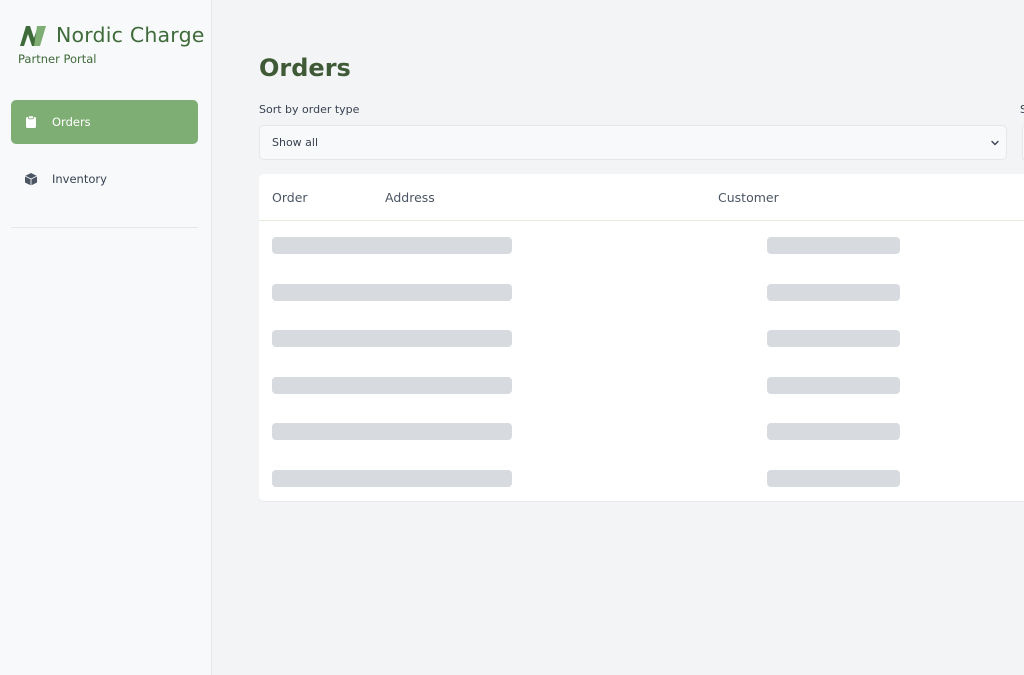  What do you see at coordinates (104, 122) in the screenshot?
I see `sidebar-item-orders: Orders` at bounding box center [104, 122].